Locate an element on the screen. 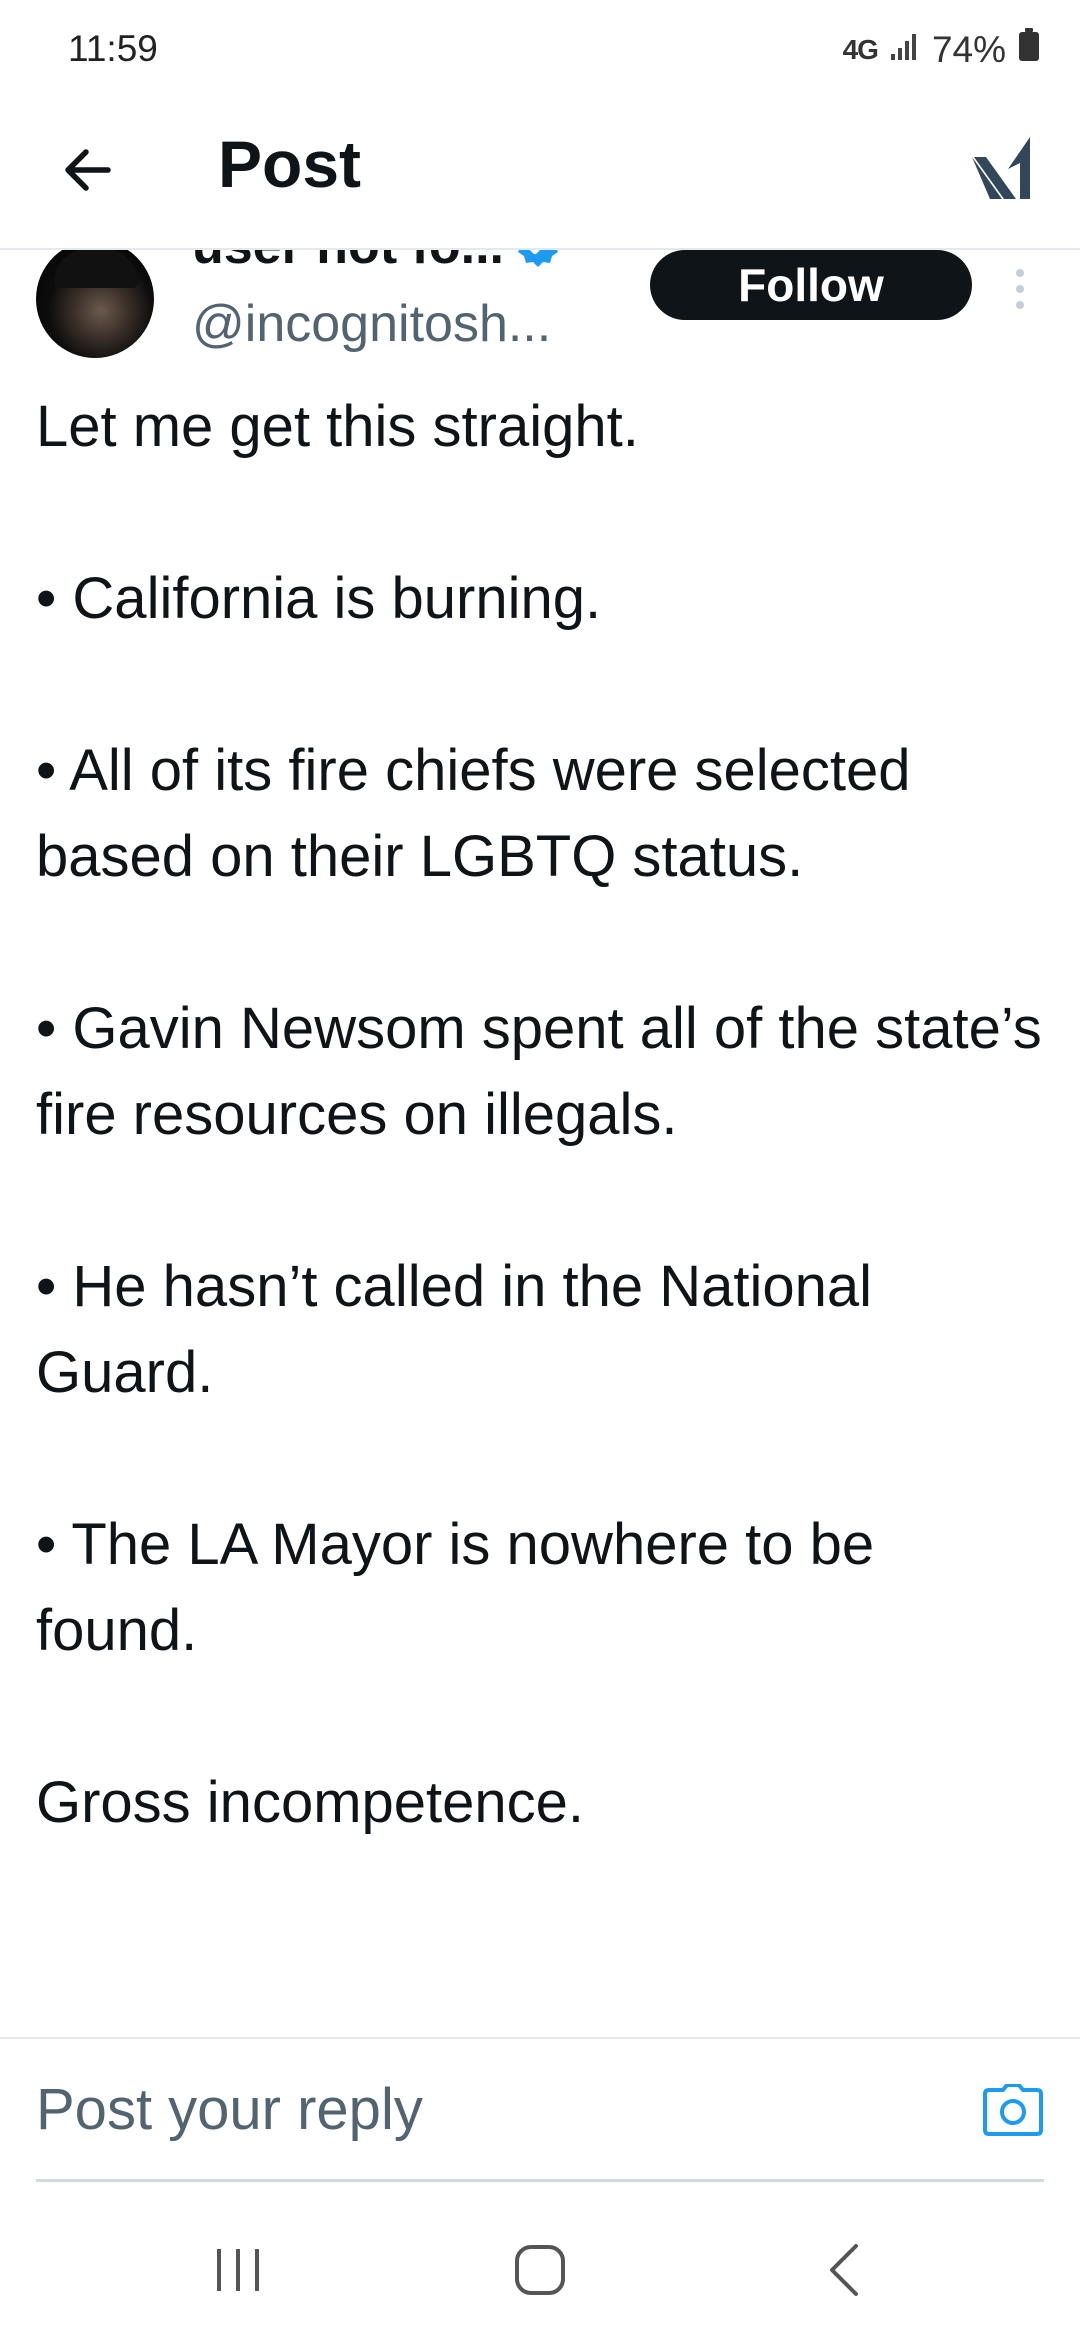  back-button is located at coordinates (88, 170).